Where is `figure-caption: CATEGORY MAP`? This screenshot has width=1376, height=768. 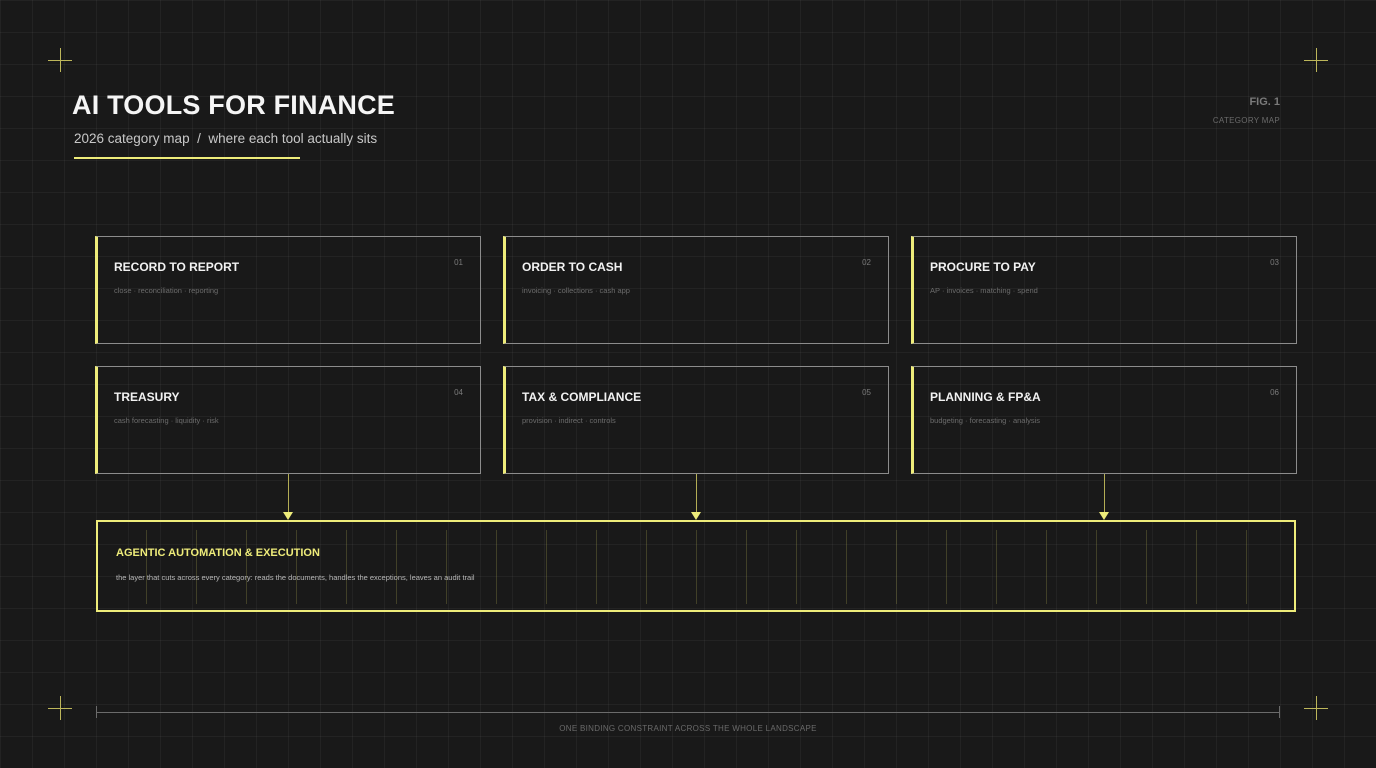 figure-caption: CATEGORY MAP is located at coordinates (1246, 120).